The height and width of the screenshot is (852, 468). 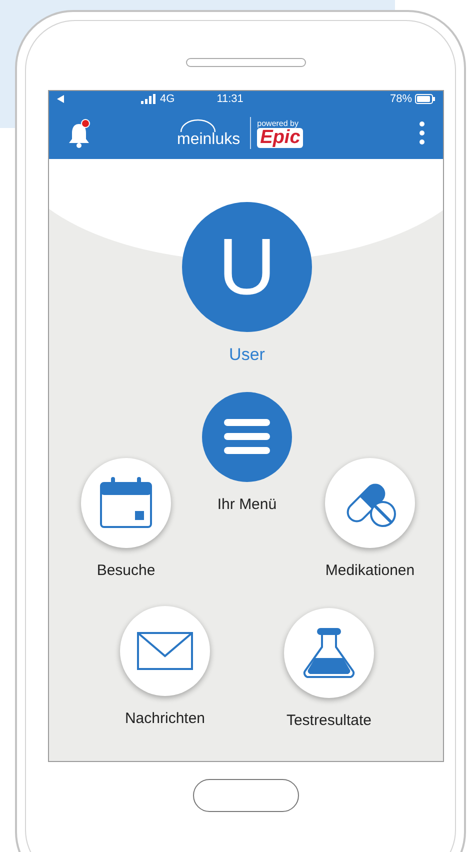 I want to click on tile-label: Testresultate, so click(x=329, y=721).